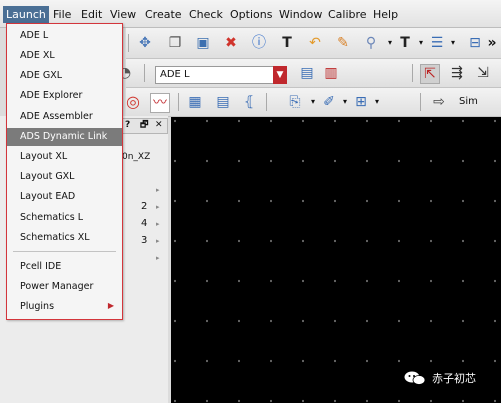 Image resolution: width=501 pixels, height=403 pixels. Describe the element at coordinates (64, 307) in the screenshot. I see `menu-item-plugins: Plugins ▶` at that location.